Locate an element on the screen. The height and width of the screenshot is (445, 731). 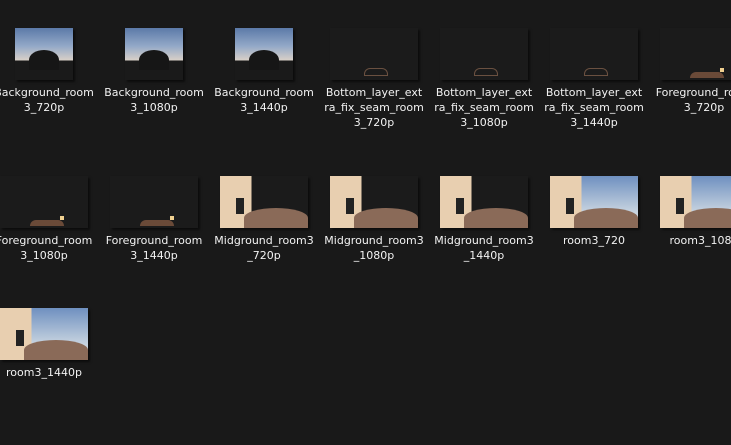
file-name: Midground_room3_1080p is located at coordinates (374, 248).